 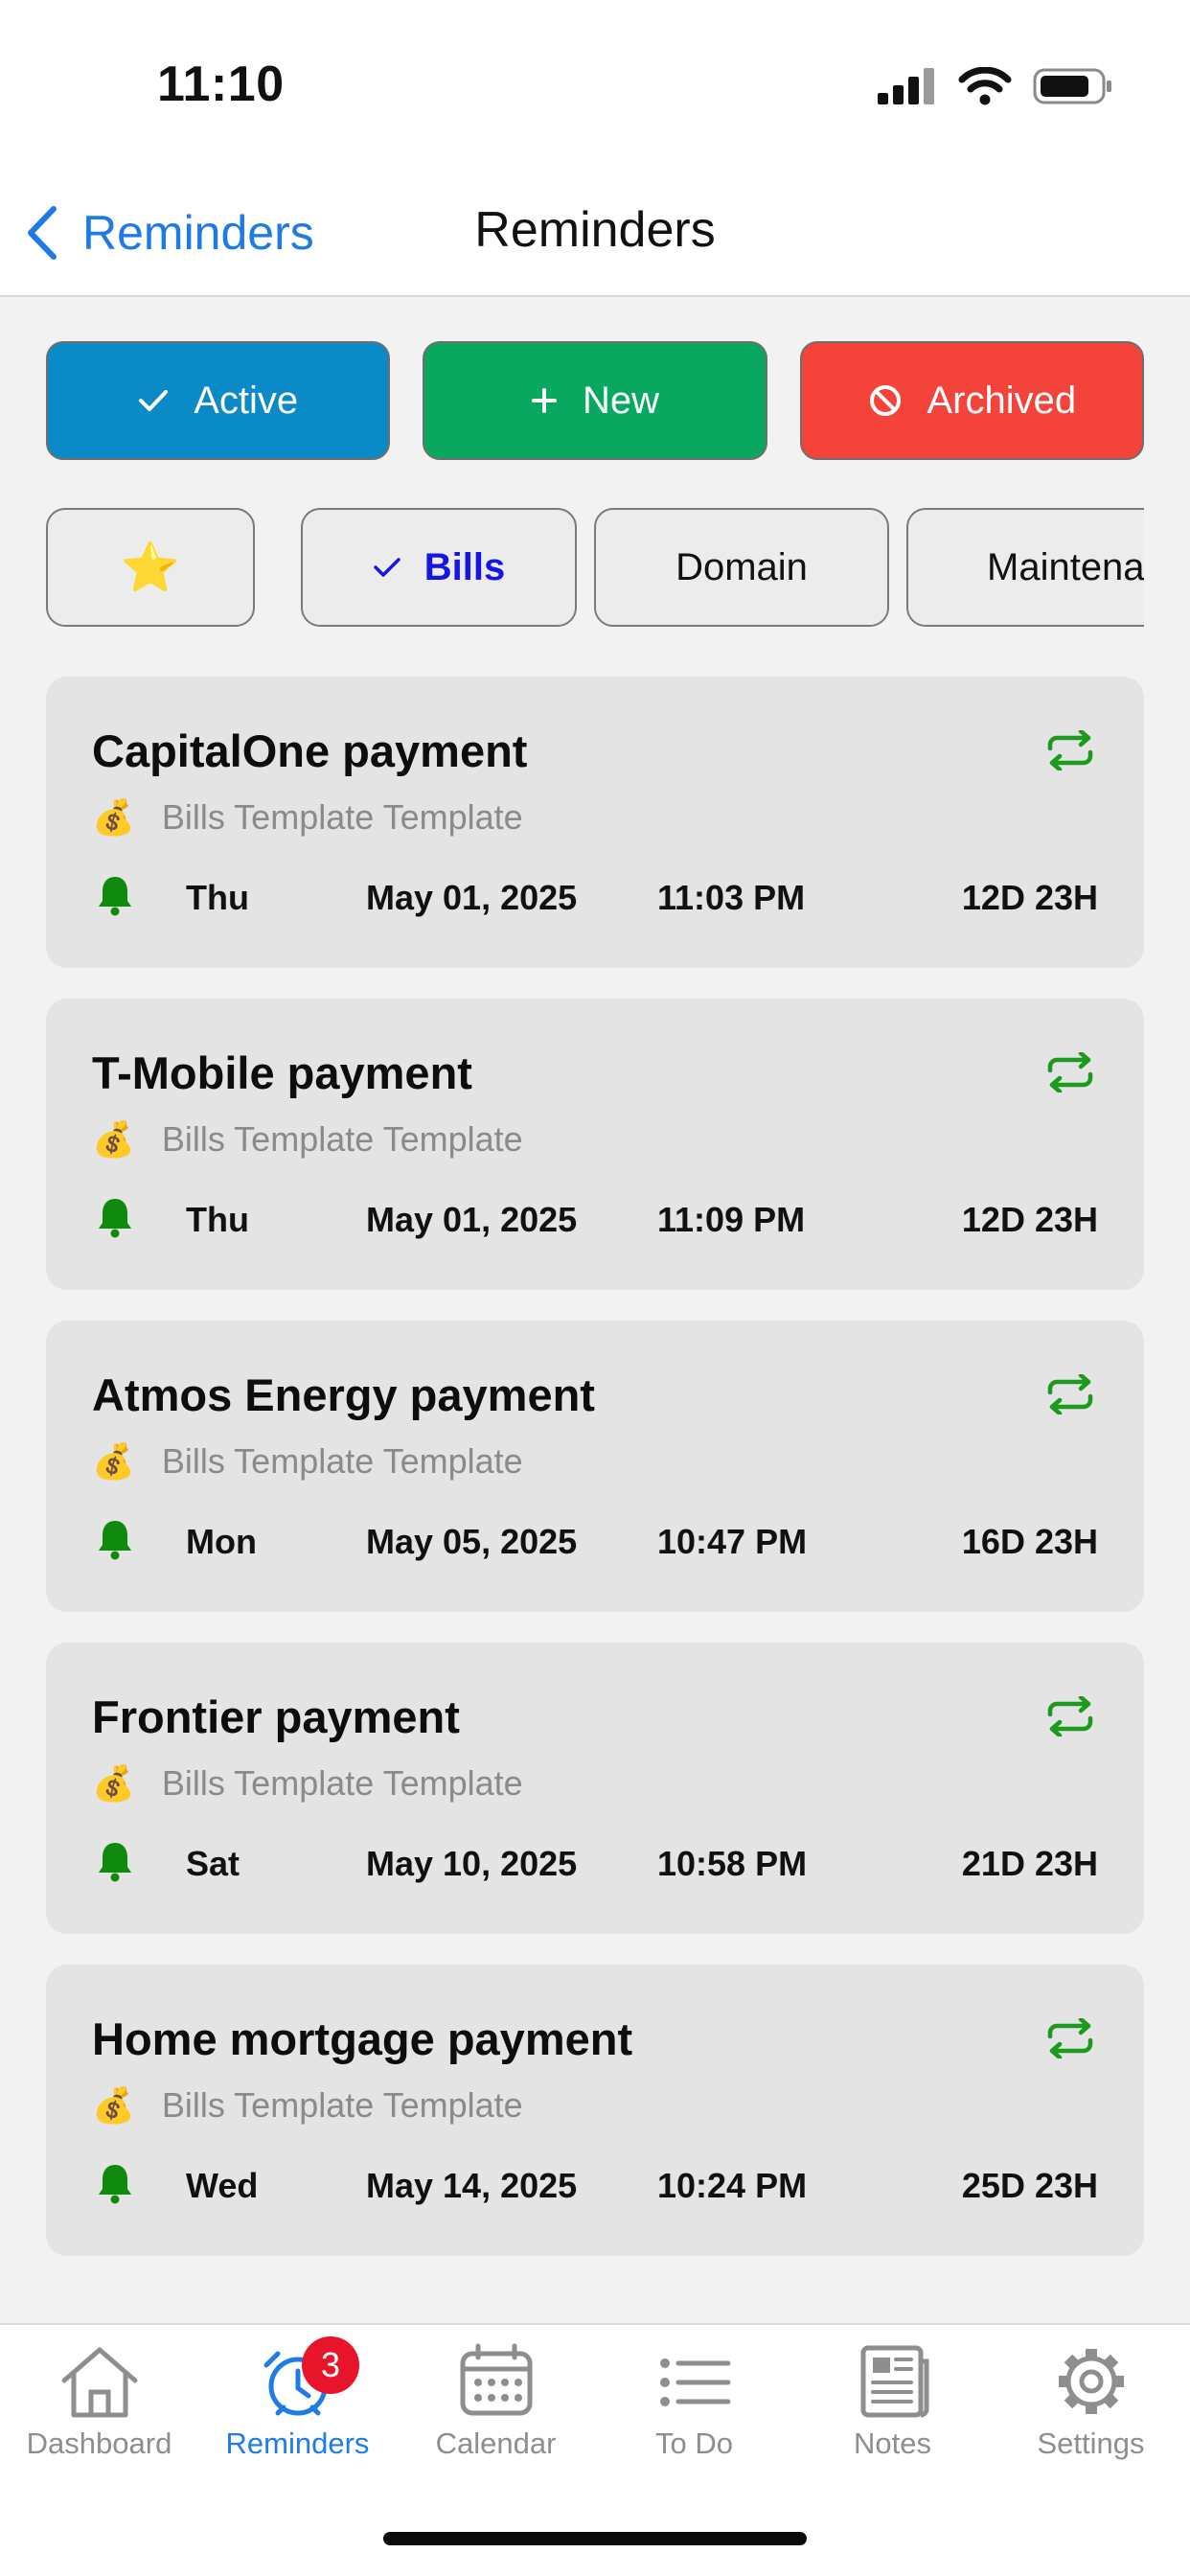 What do you see at coordinates (894, 2381) in the screenshot?
I see `newspaper-icon` at bounding box center [894, 2381].